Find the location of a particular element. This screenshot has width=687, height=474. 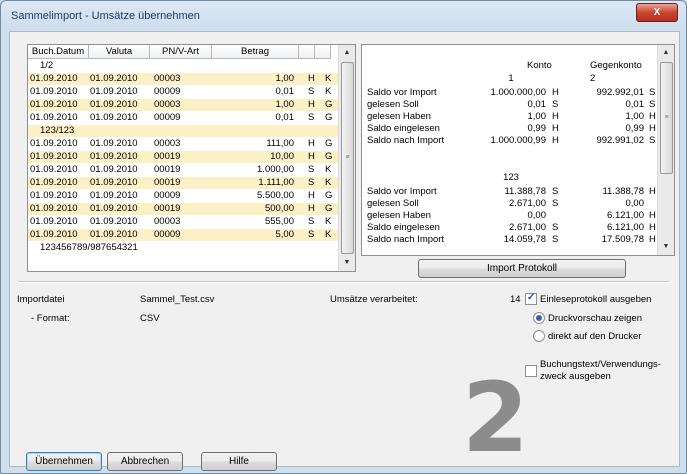

list-group-row: 1/2 is located at coordinates (183, 66).